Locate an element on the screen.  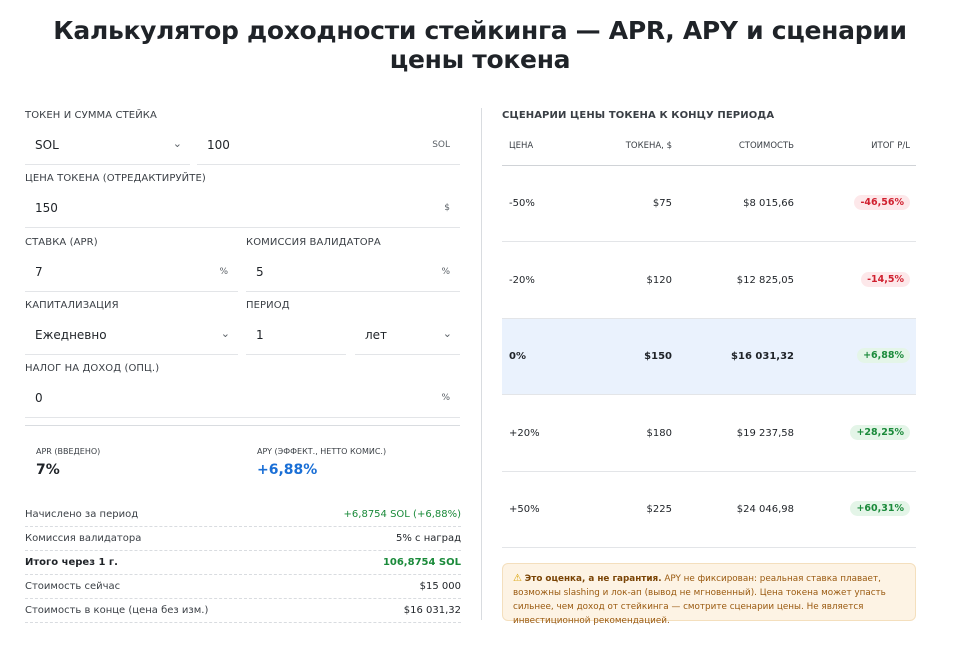
token-select-value: SOL is located at coordinates (47, 145).